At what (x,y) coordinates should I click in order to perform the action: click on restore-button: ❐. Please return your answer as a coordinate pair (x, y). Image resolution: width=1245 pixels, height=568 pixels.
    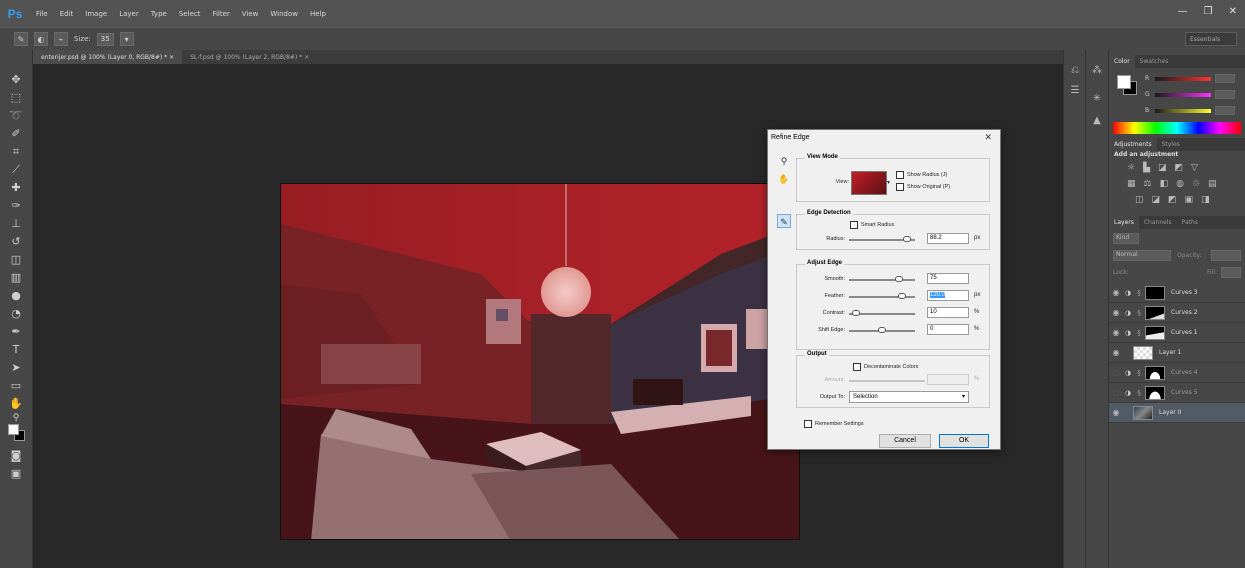
    Looking at the image, I should click on (1208, 11).